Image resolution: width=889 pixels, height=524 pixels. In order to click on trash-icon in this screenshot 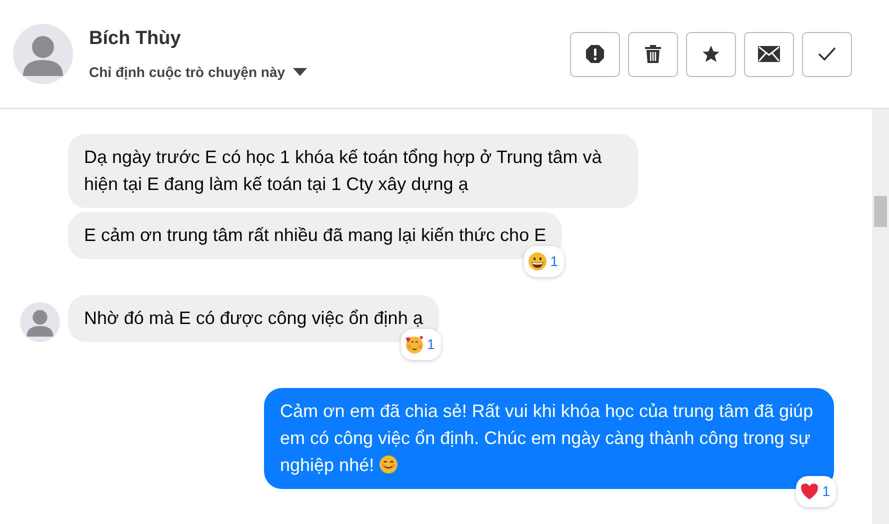, I will do `click(653, 54)`.